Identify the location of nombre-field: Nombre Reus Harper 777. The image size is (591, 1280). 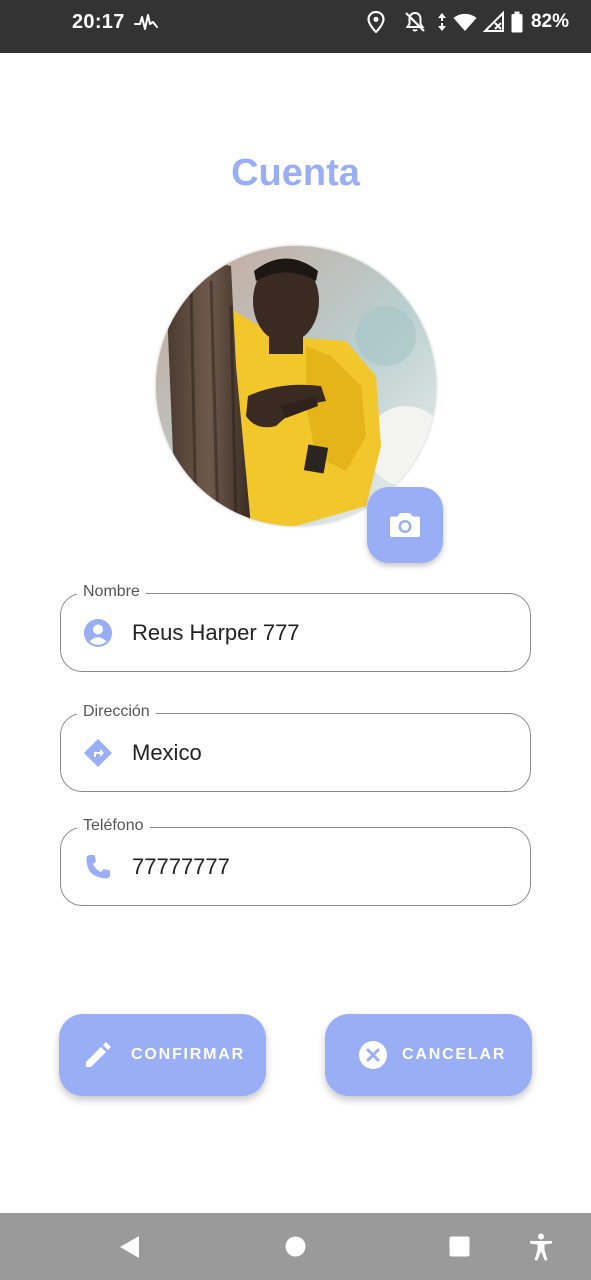
(295, 627).